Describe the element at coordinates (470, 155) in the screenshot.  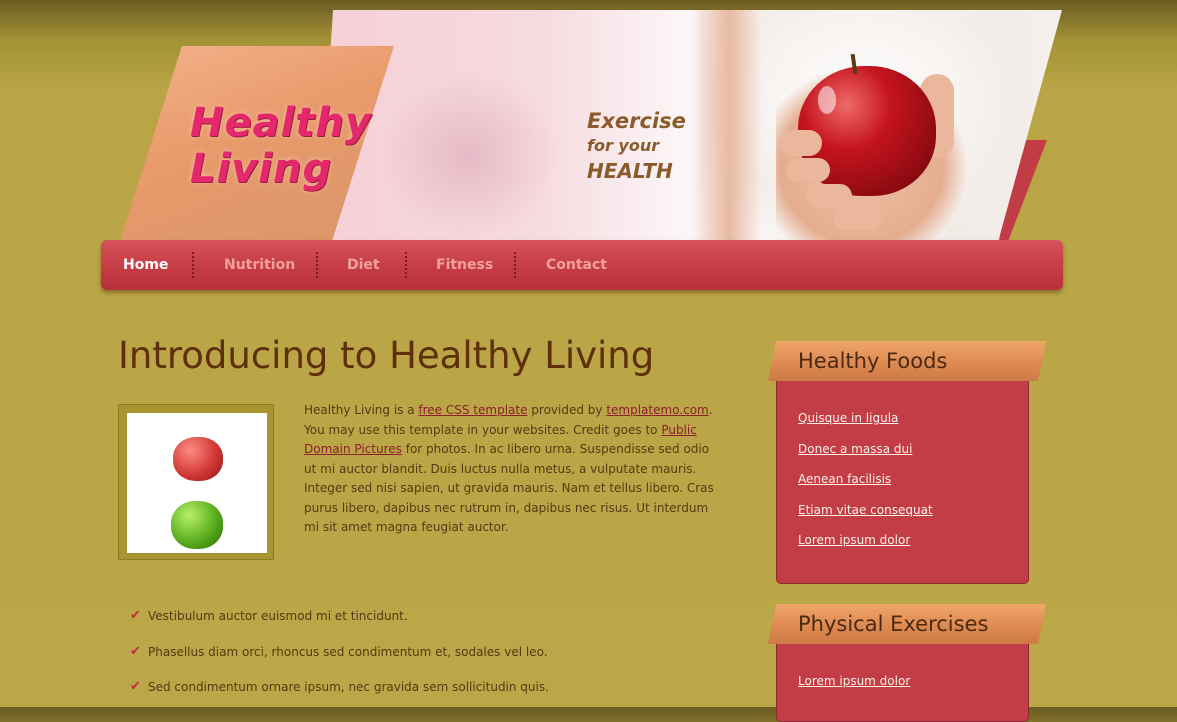
I see `smoke-decoration` at that location.